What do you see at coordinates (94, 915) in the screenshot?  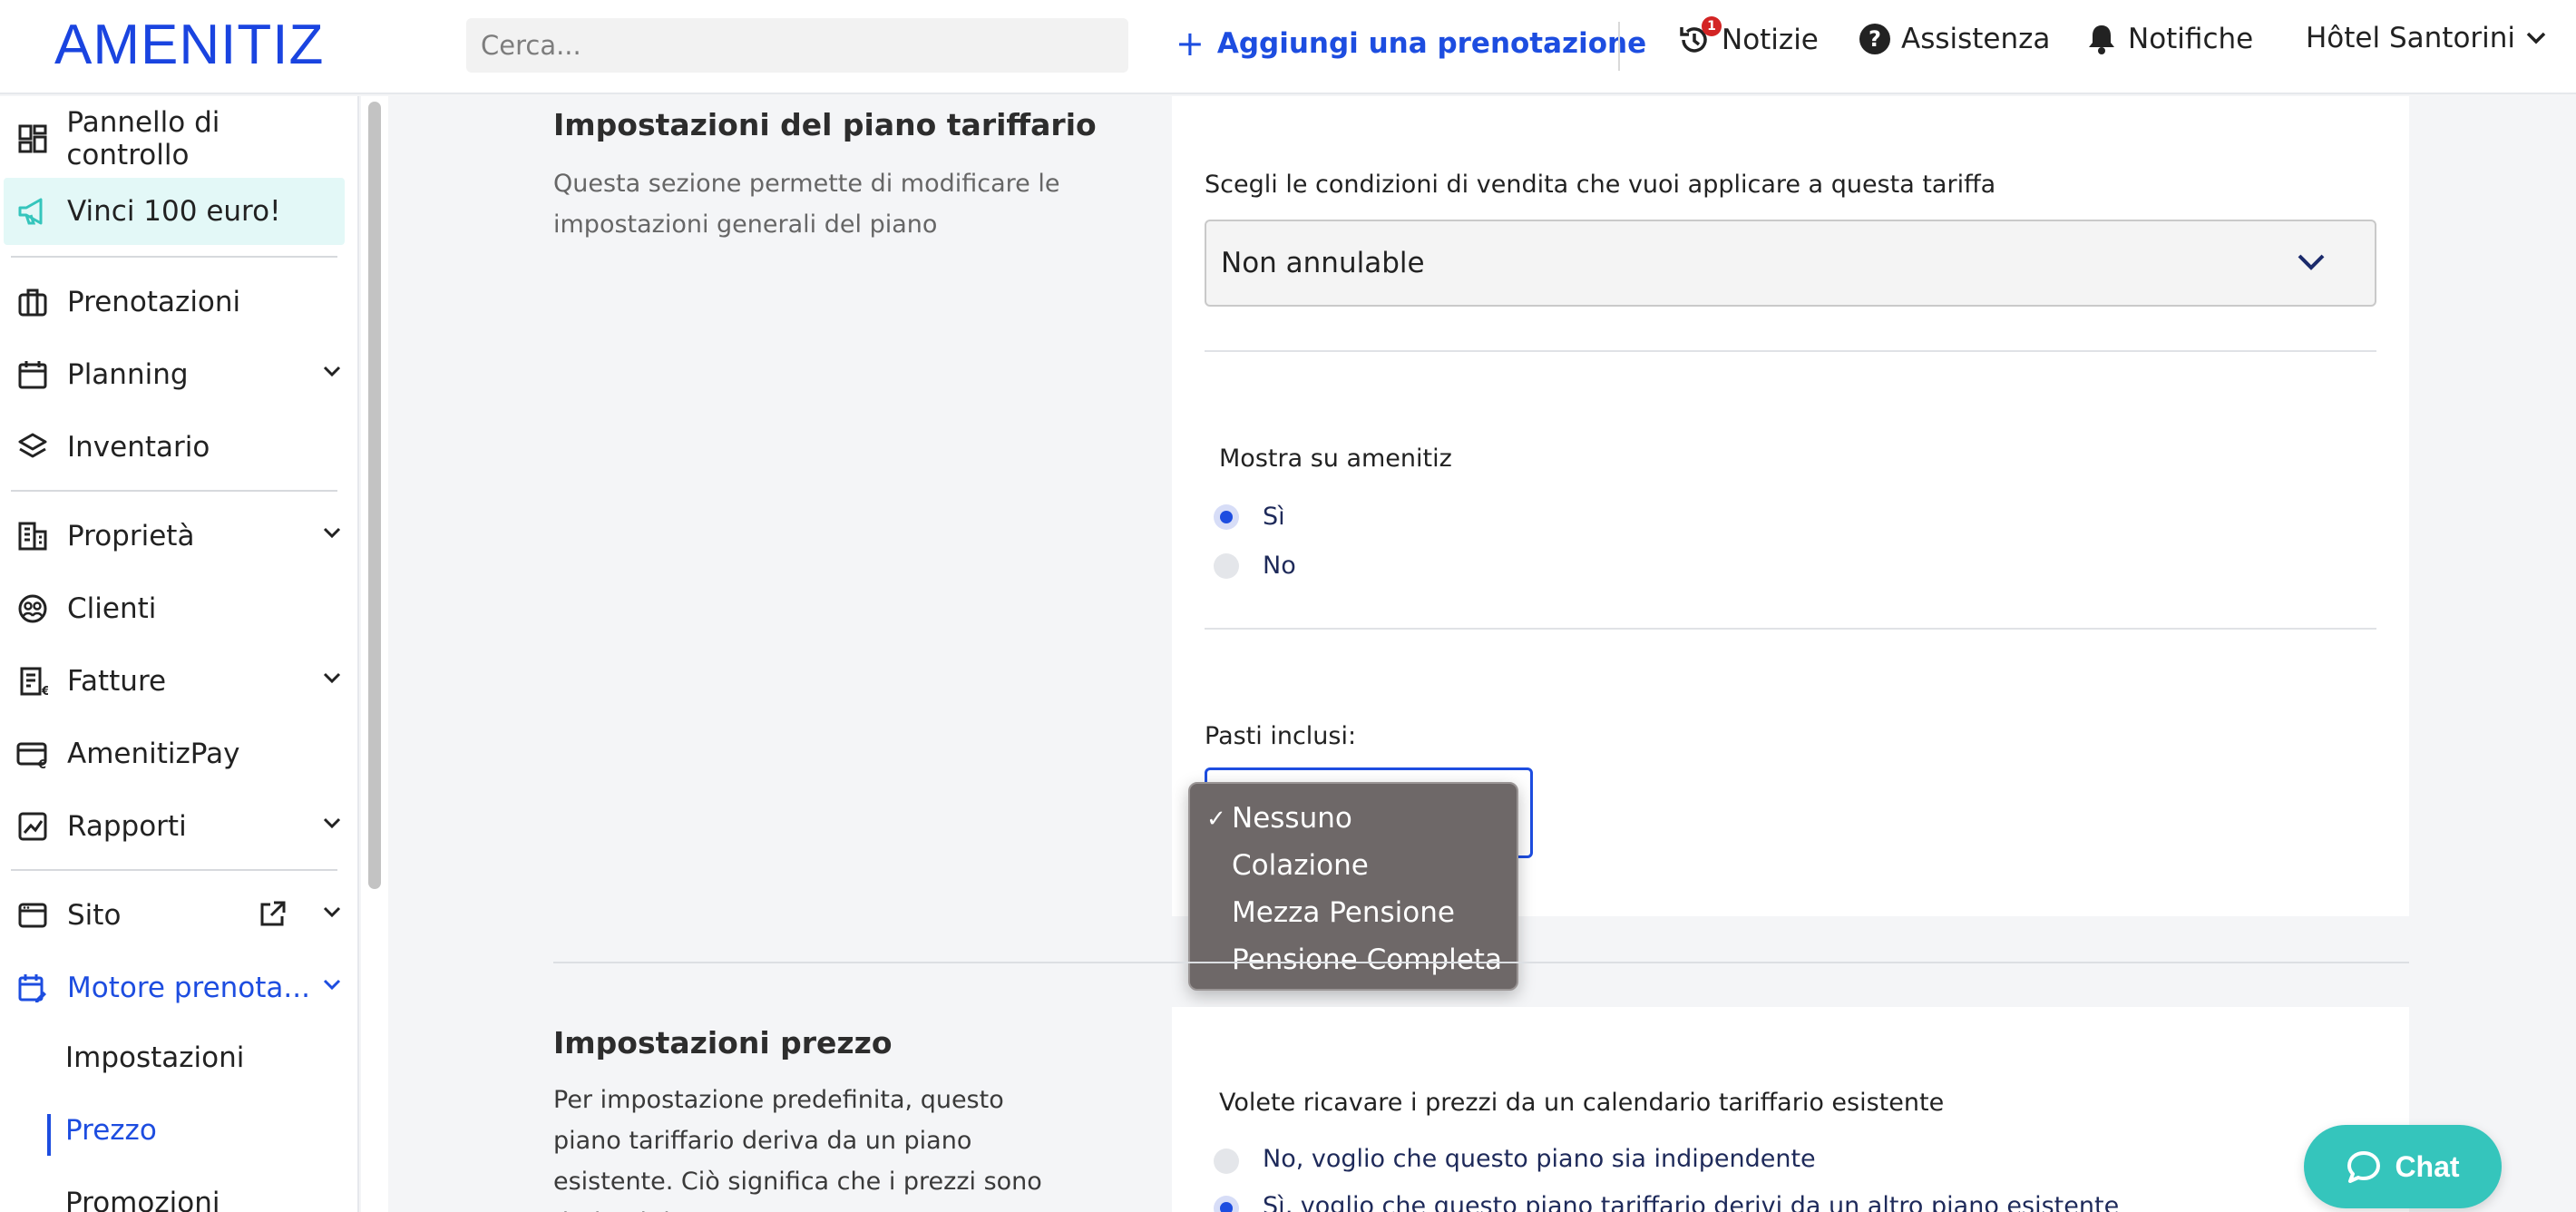 I see `sidebar-item-label: Sito` at bounding box center [94, 915].